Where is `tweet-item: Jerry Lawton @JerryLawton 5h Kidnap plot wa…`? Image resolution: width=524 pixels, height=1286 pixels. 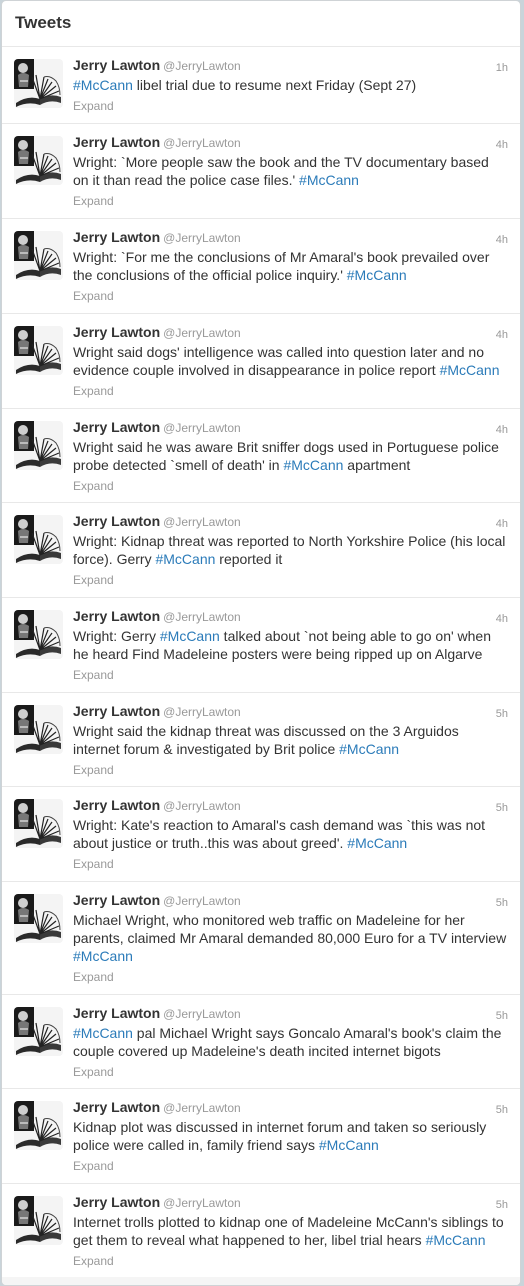 tweet-item: Jerry Lawton @JerryLawton 5h Kidnap plot wa… is located at coordinates (261, 1136).